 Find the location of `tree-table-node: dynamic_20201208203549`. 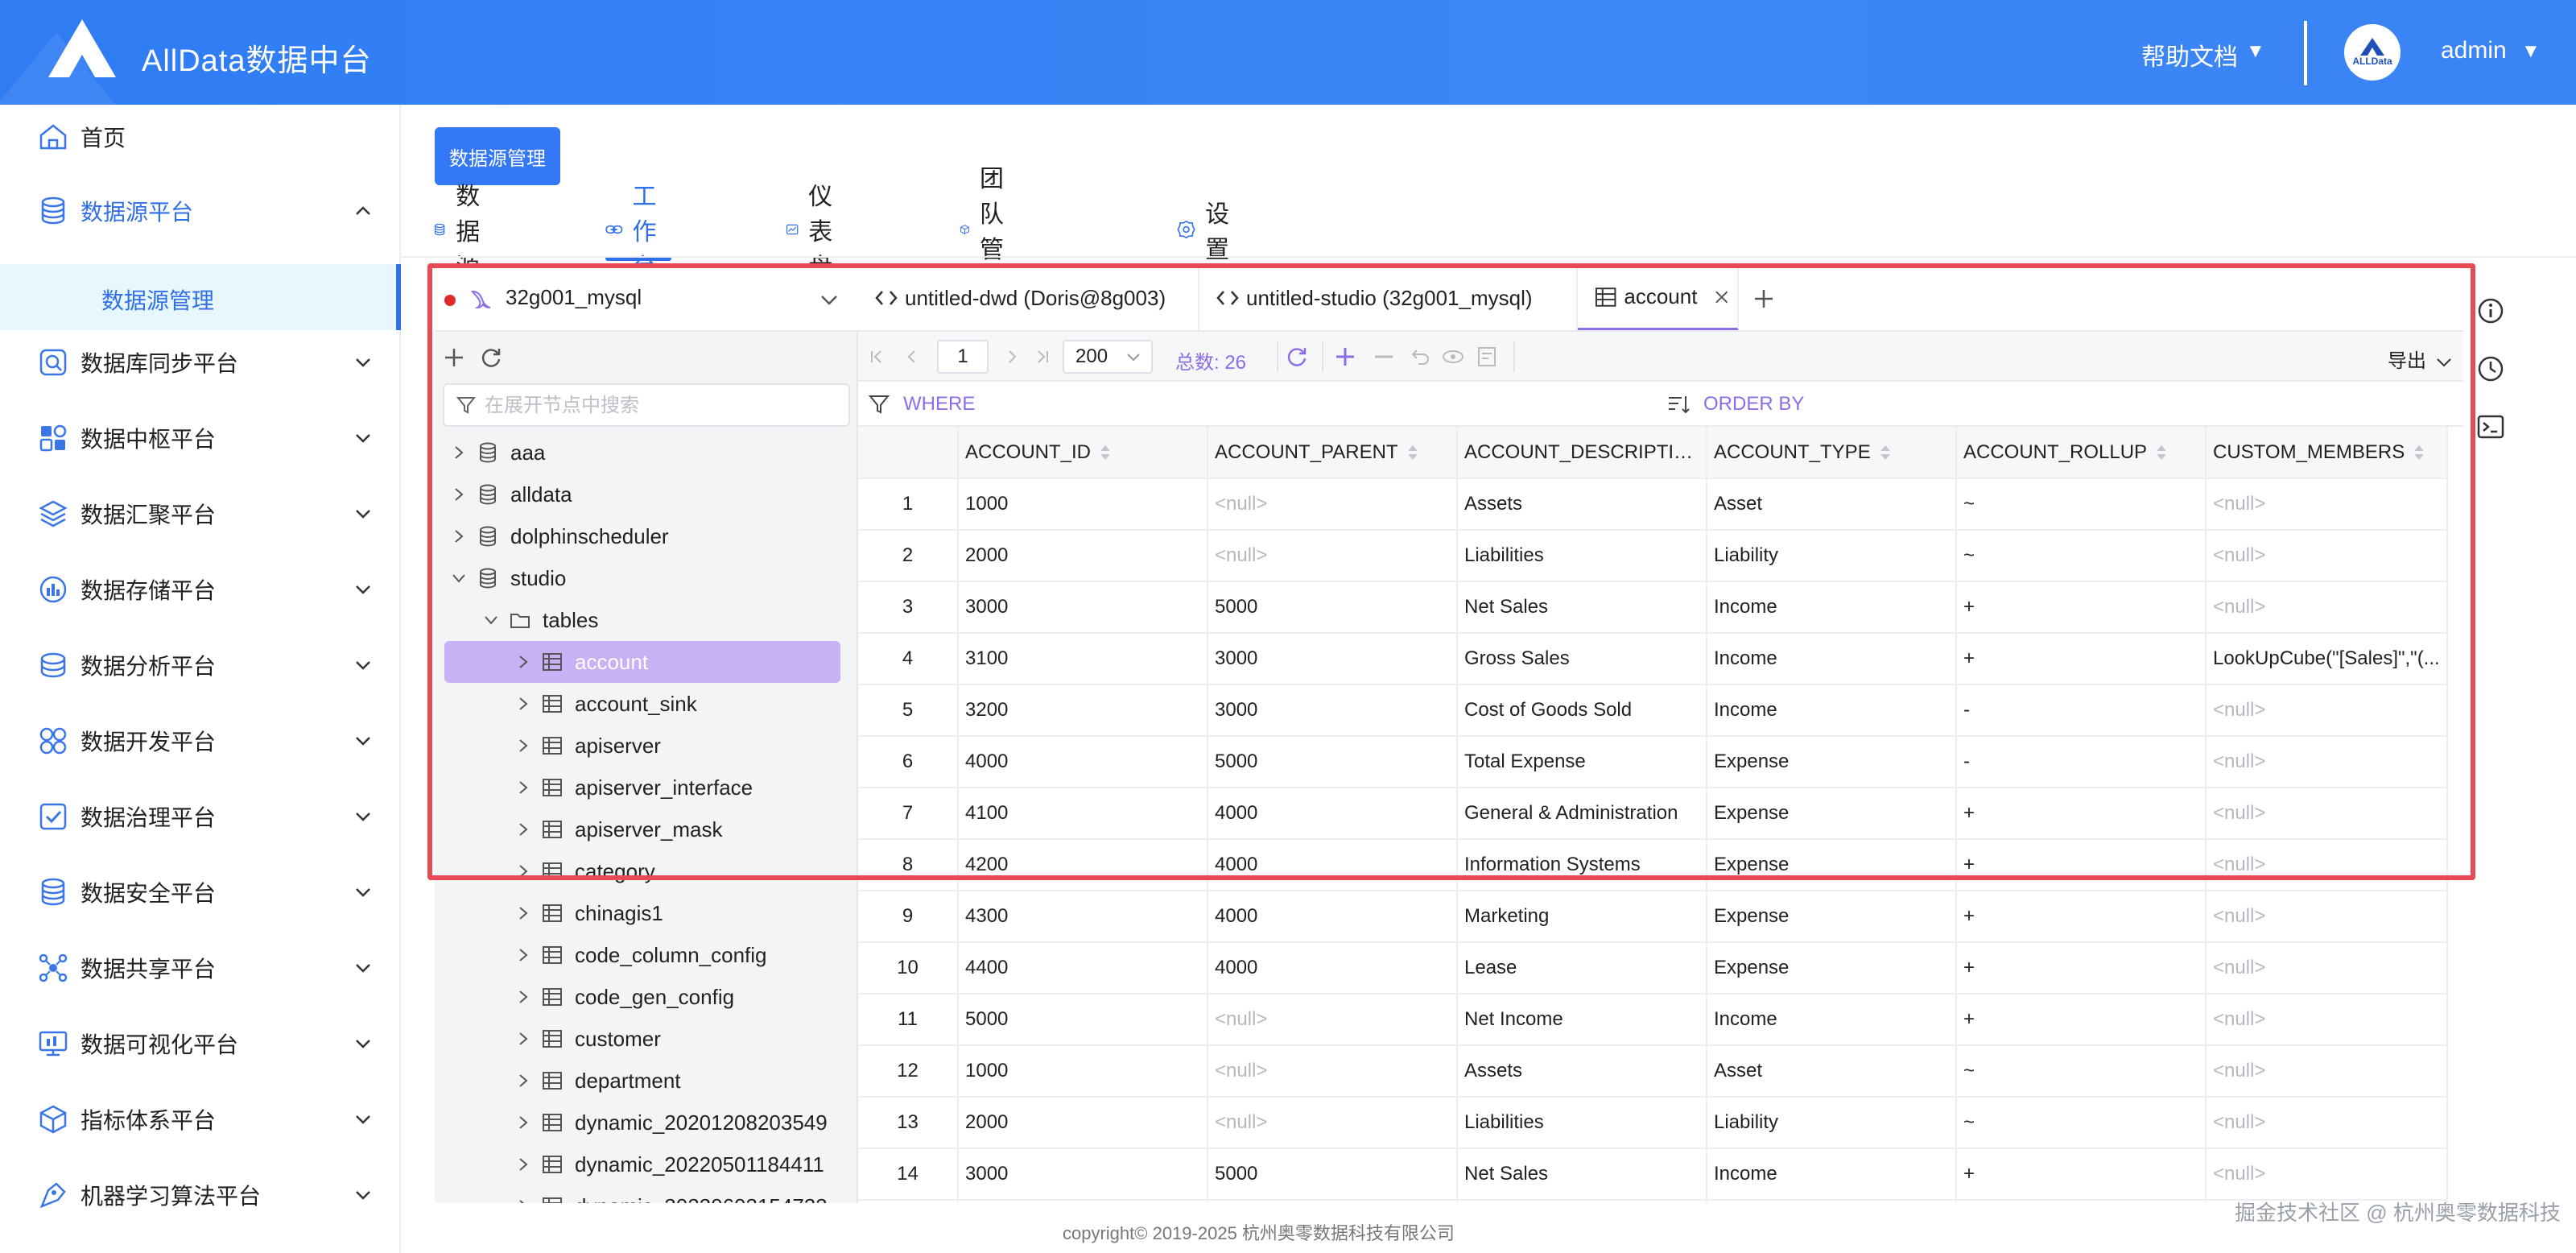

tree-table-node: dynamic_20201208203549 is located at coordinates (646, 1122).